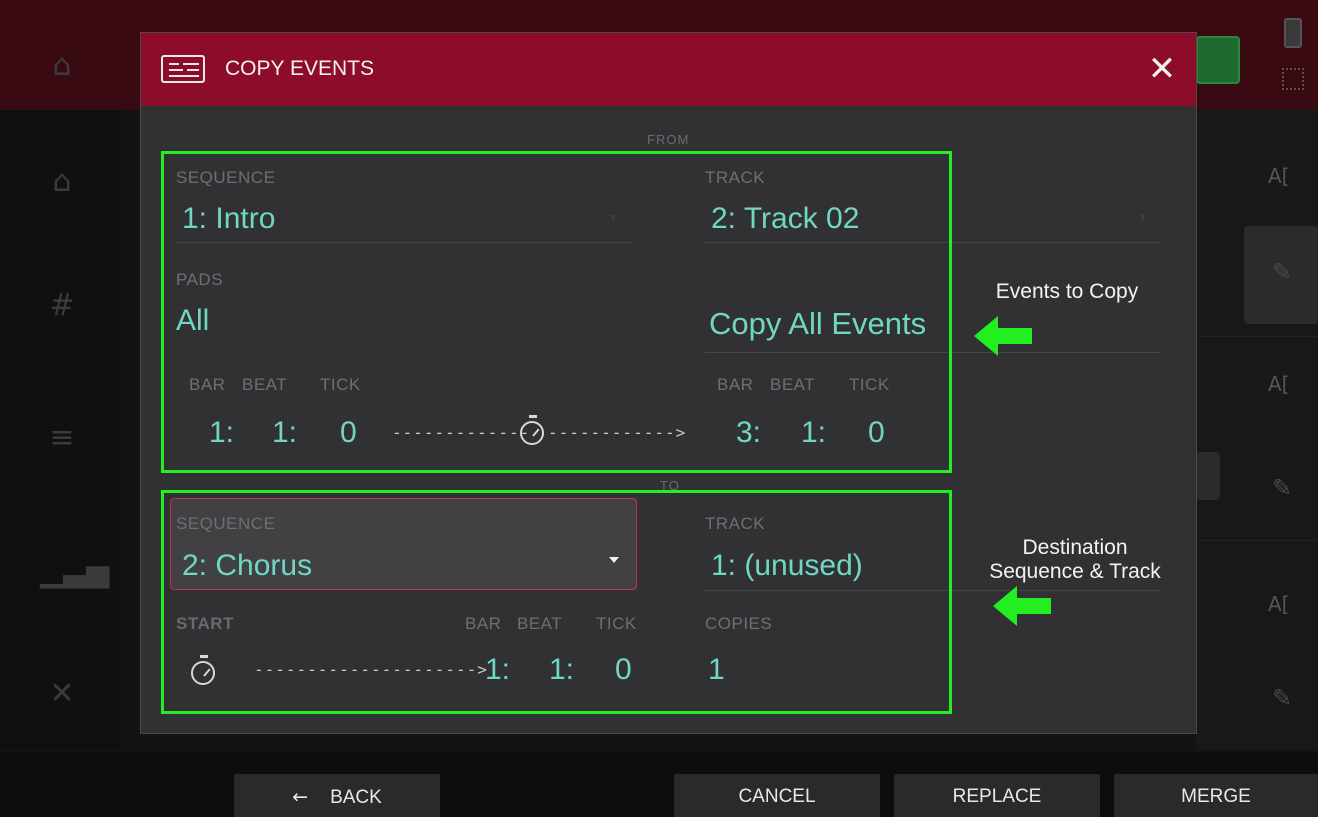  Describe the element at coordinates (668, 69) in the screenshot. I see `dialog-header: COPY EVENTS ✕` at that location.